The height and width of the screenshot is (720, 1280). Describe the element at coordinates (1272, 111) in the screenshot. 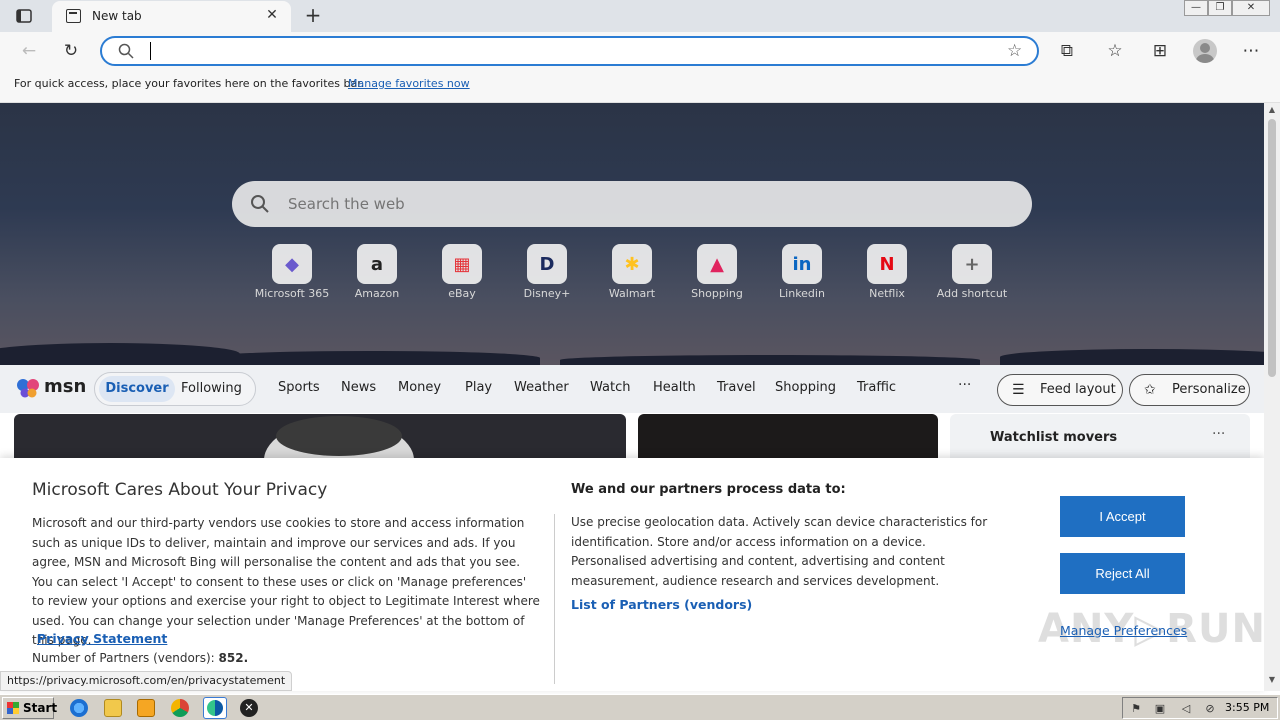

I see `scroll-up-icon: ▲` at that location.